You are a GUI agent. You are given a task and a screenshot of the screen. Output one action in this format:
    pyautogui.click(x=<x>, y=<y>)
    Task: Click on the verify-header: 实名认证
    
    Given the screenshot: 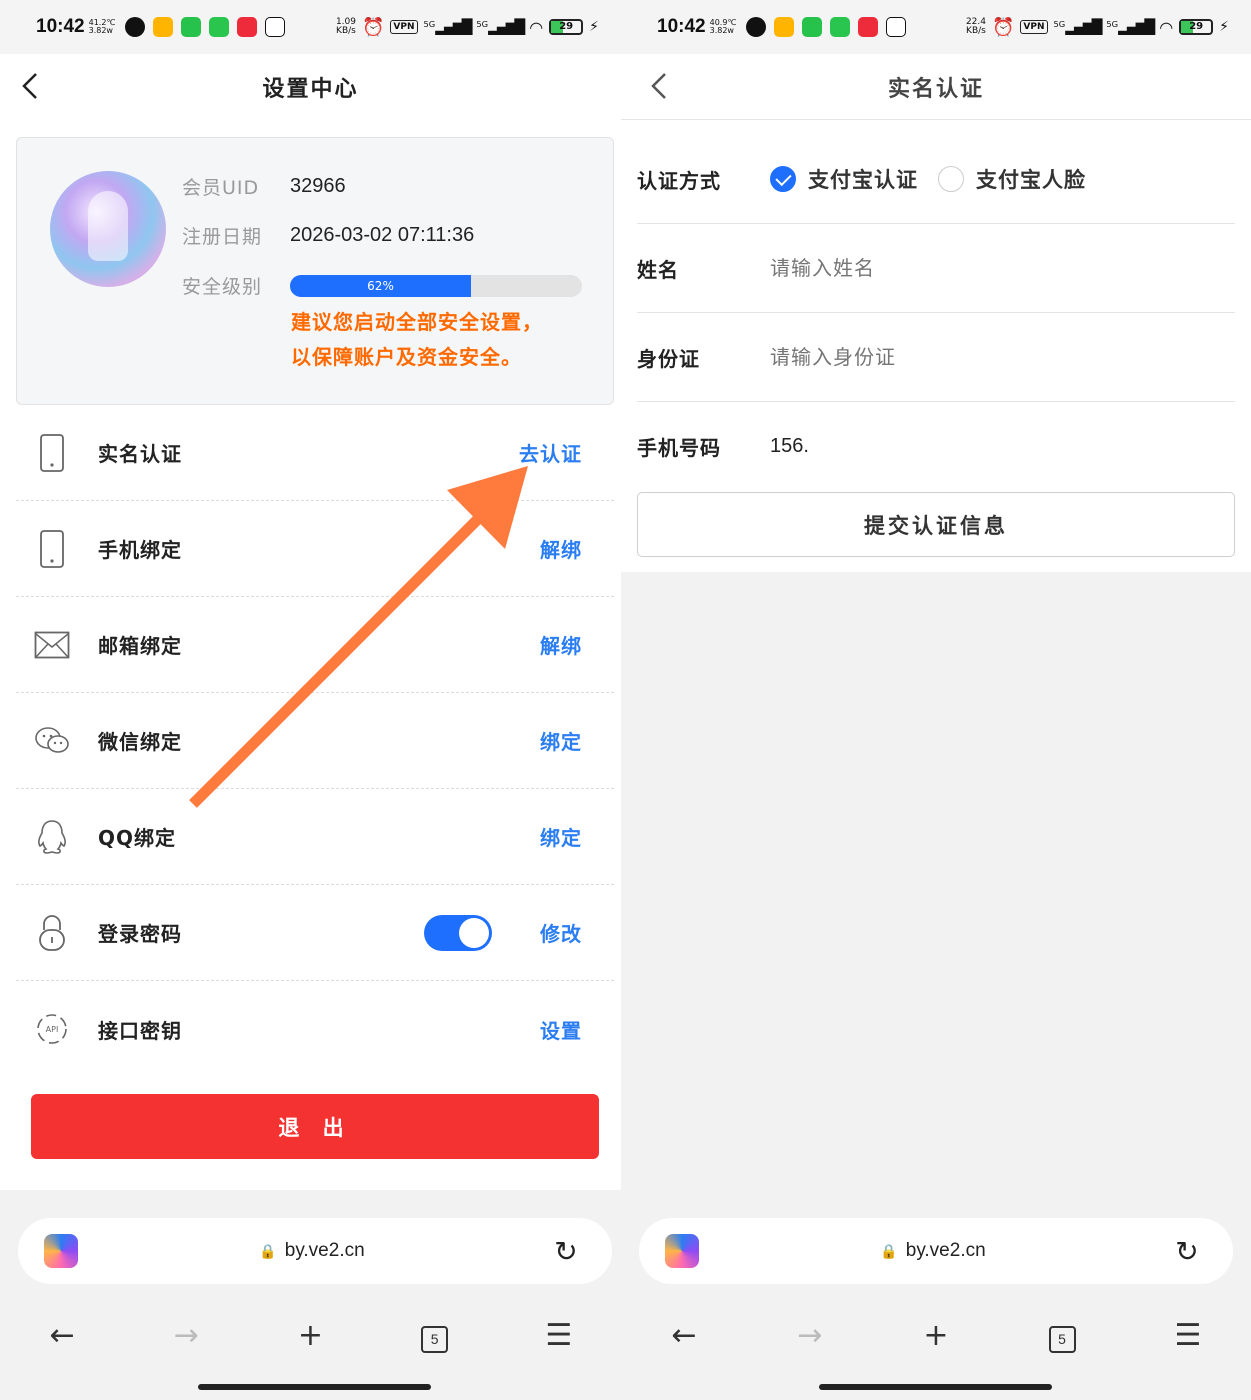 What is the action you would take?
    pyautogui.click(x=936, y=87)
    